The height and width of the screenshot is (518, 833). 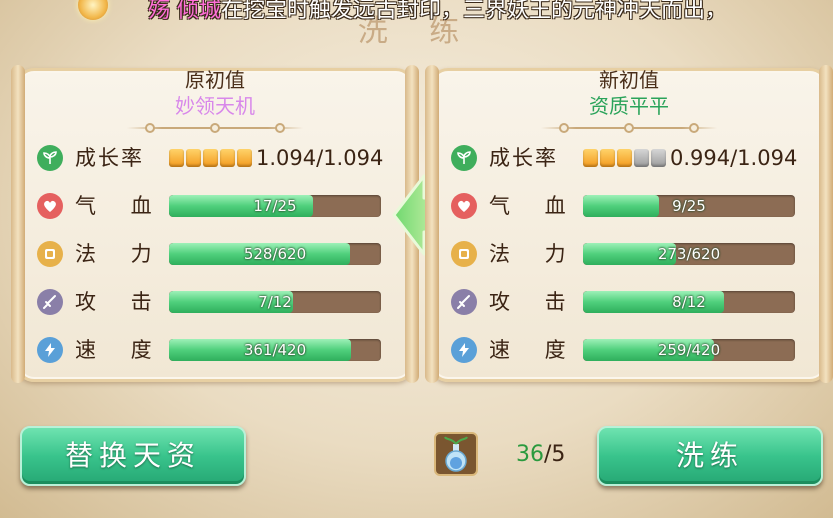 I want to click on potion-icon, so click(x=456, y=454).